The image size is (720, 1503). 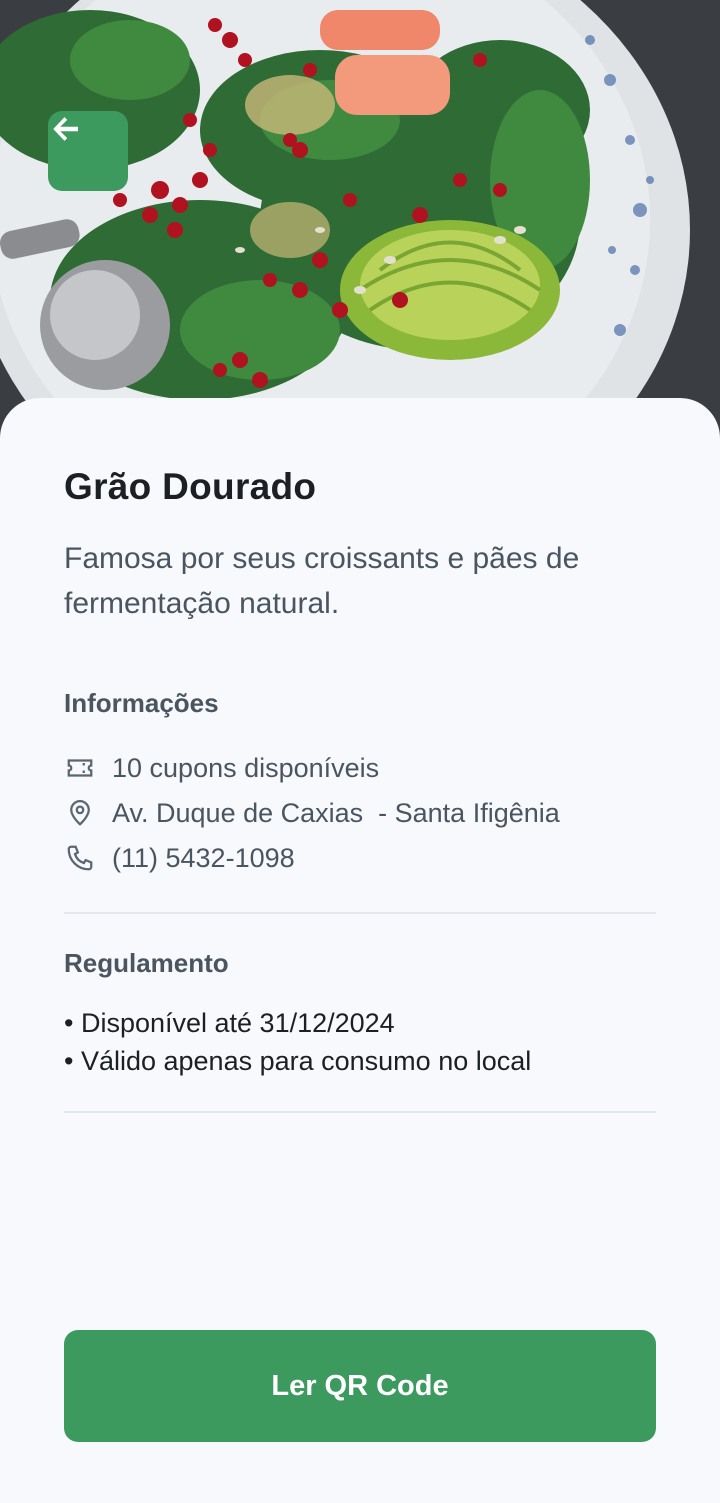 I want to click on scan-qr-button-label: Ler QR Code, so click(x=360, y=1385).